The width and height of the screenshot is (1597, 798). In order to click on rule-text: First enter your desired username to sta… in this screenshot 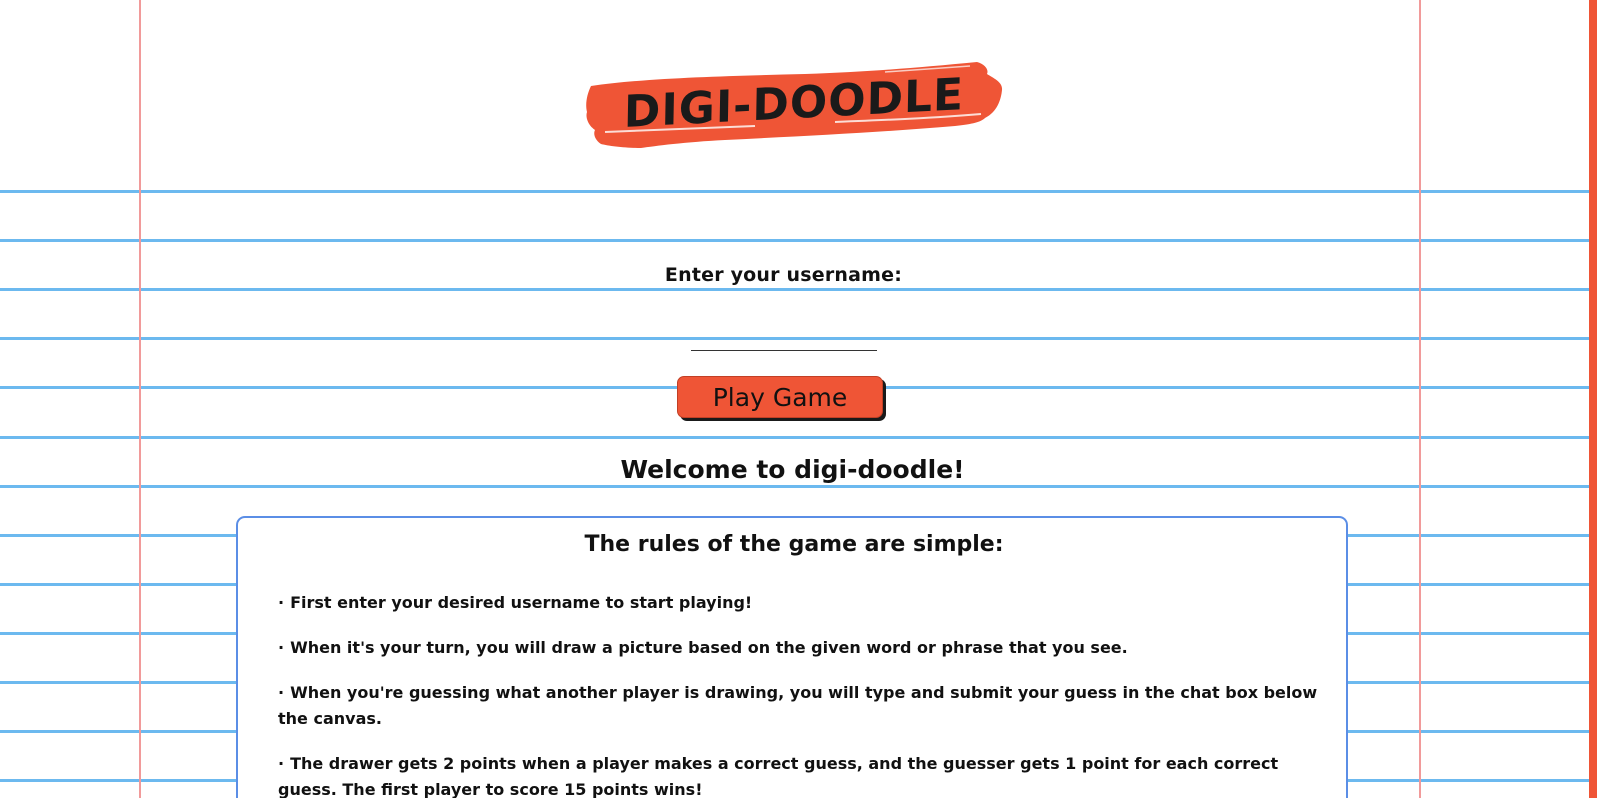, I will do `click(521, 602)`.